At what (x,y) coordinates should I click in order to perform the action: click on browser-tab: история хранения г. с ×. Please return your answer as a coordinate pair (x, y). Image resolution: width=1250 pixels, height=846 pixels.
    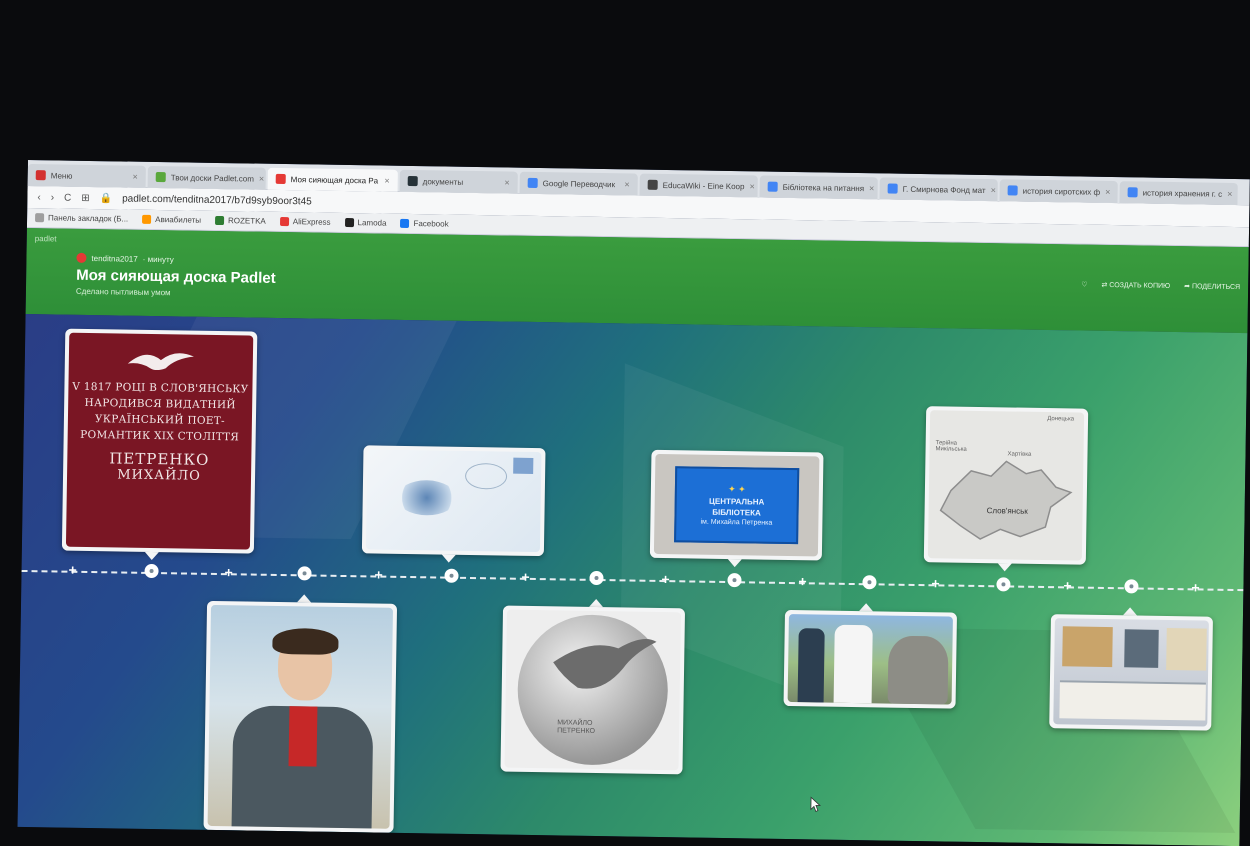
    Looking at the image, I should click on (1178, 193).